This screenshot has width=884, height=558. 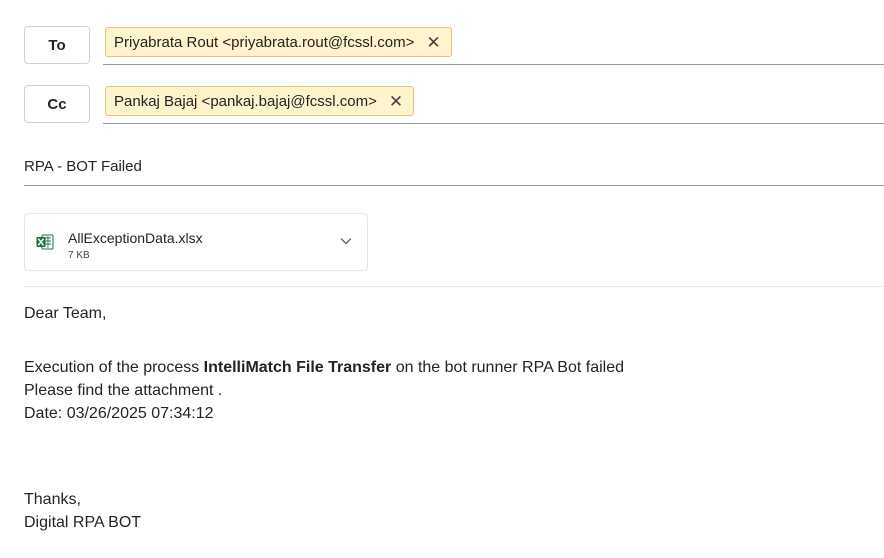 What do you see at coordinates (57, 45) in the screenshot?
I see `to-button: To` at bounding box center [57, 45].